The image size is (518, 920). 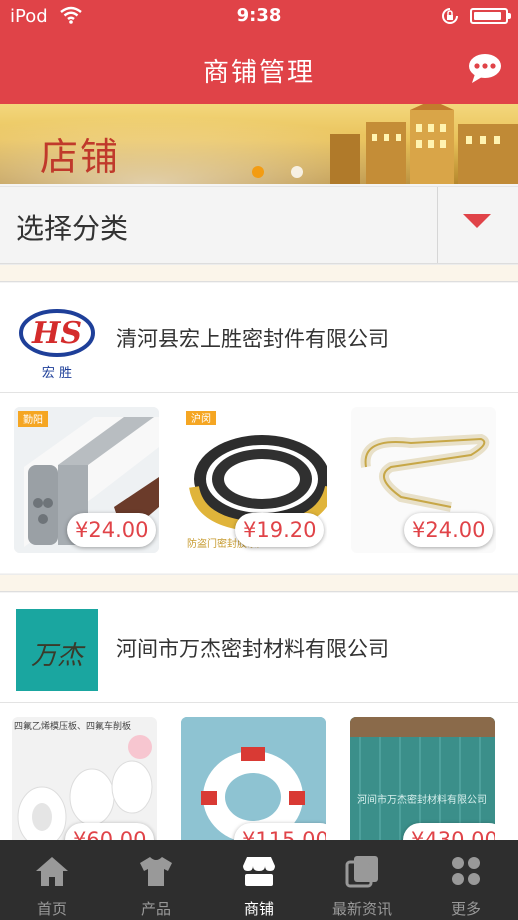 What do you see at coordinates (424, 144) in the screenshot?
I see `banner-buildings-image` at bounding box center [424, 144].